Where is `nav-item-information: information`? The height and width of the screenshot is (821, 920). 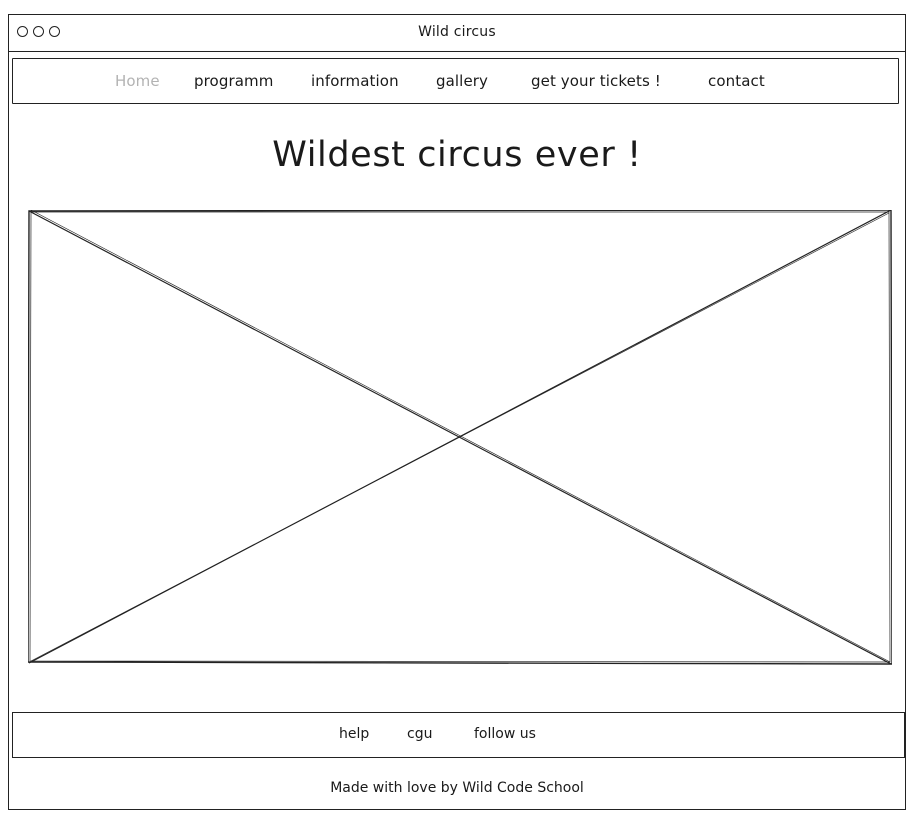 nav-item-information: information is located at coordinates (355, 81).